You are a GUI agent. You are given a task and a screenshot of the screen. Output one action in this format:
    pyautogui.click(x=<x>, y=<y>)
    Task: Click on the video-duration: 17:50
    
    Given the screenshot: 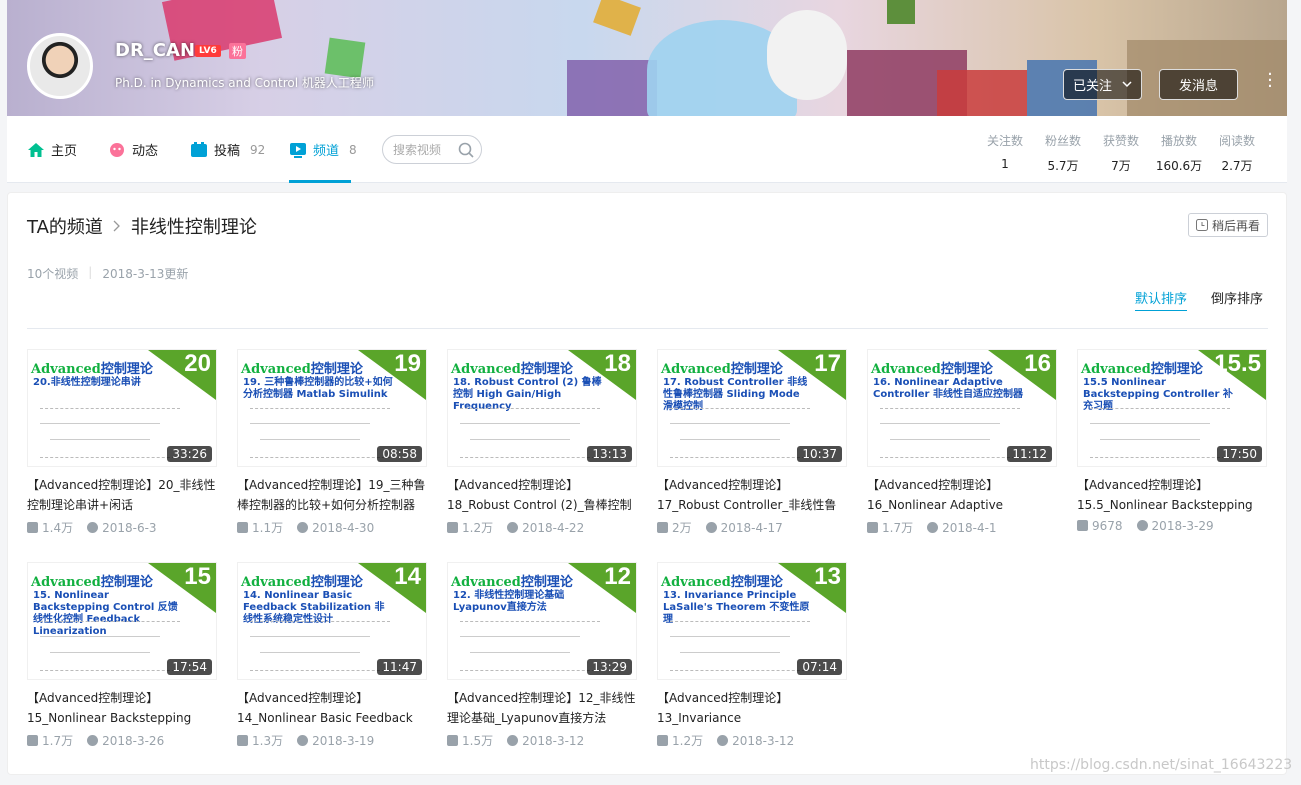 What is the action you would take?
    pyautogui.click(x=1239, y=454)
    